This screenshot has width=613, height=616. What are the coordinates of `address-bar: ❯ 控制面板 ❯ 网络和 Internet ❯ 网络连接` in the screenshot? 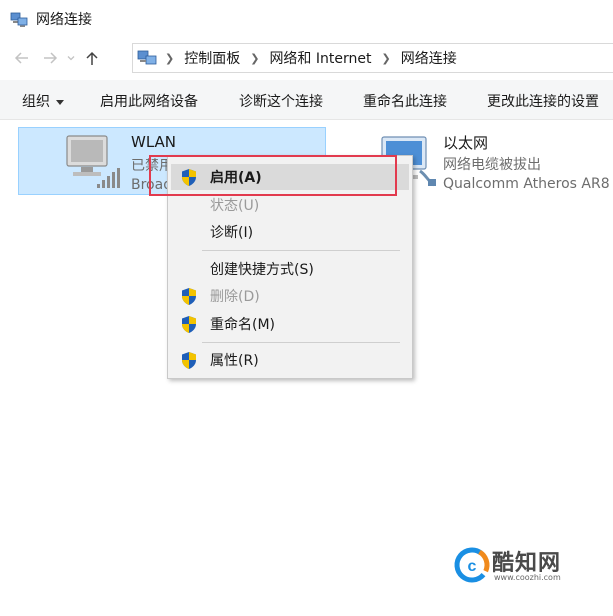 It's located at (306, 58).